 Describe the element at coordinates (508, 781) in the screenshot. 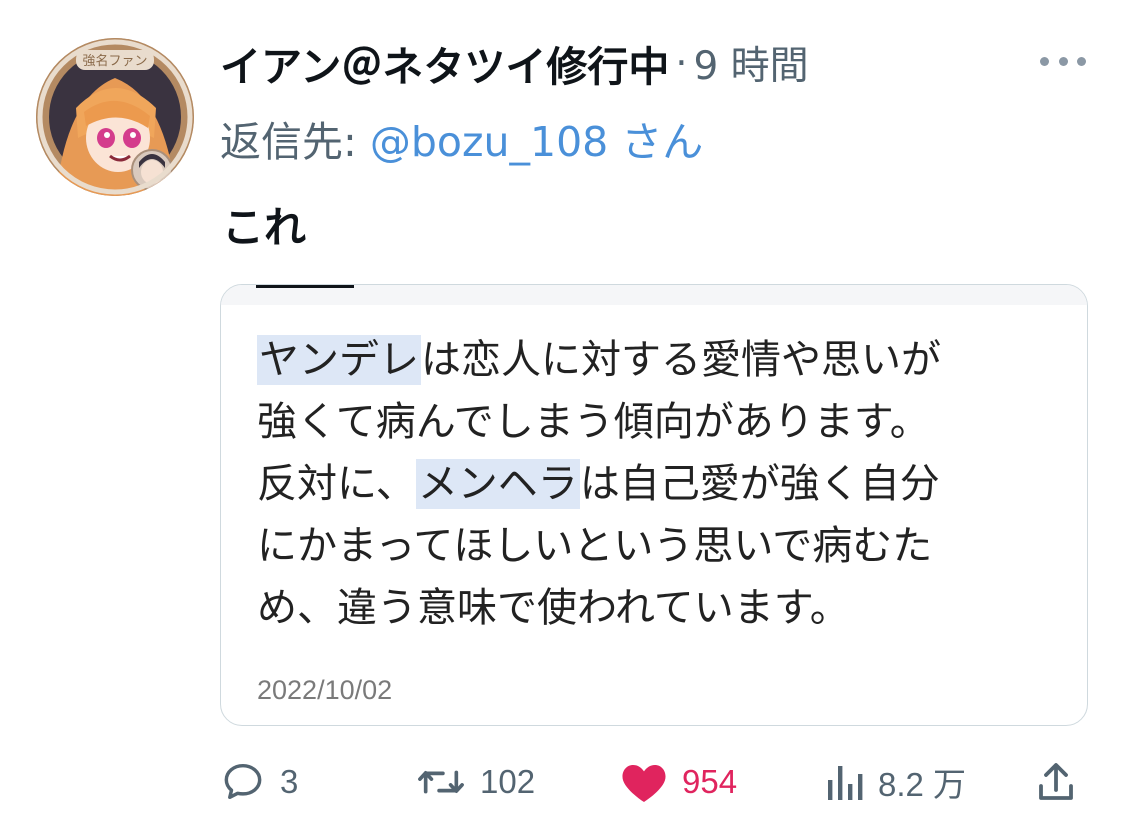

I see `retweet-count: 102` at that location.